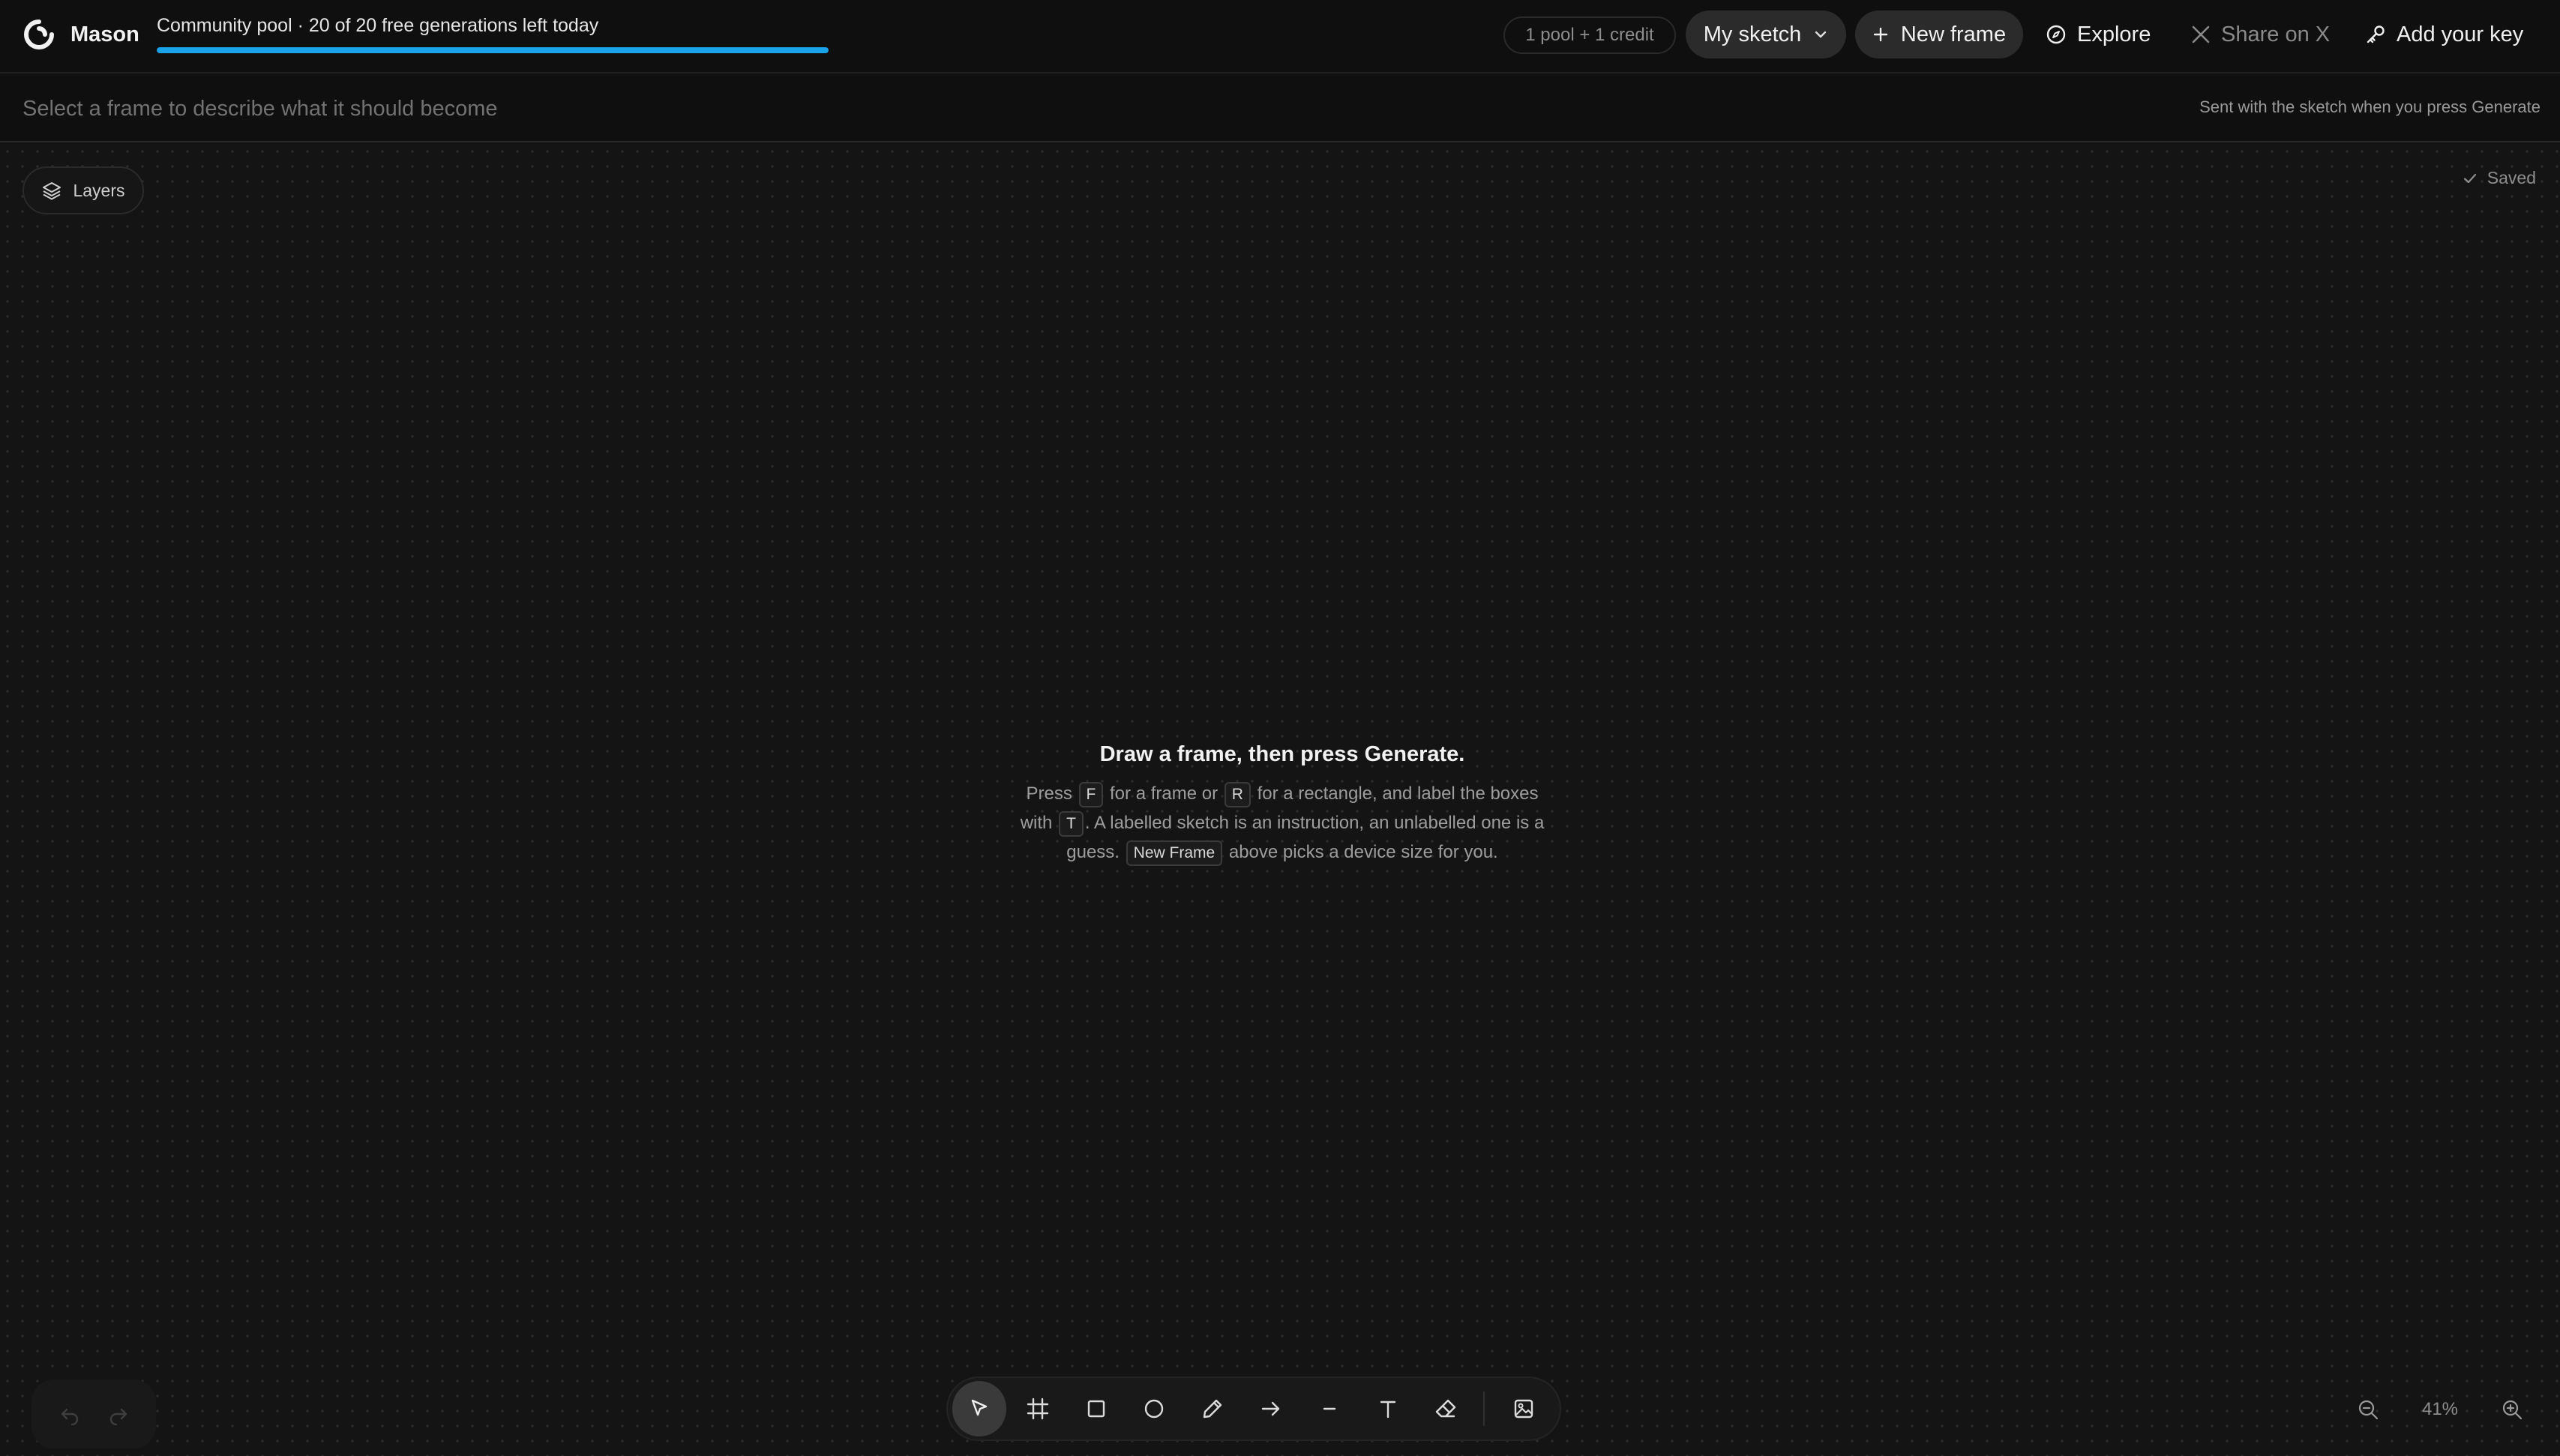 The image size is (2560, 1456). What do you see at coordinates (1164, 793) in the screenshot?
I see `es-for-frame: for a frame or` at bounding box center [1164, 793].